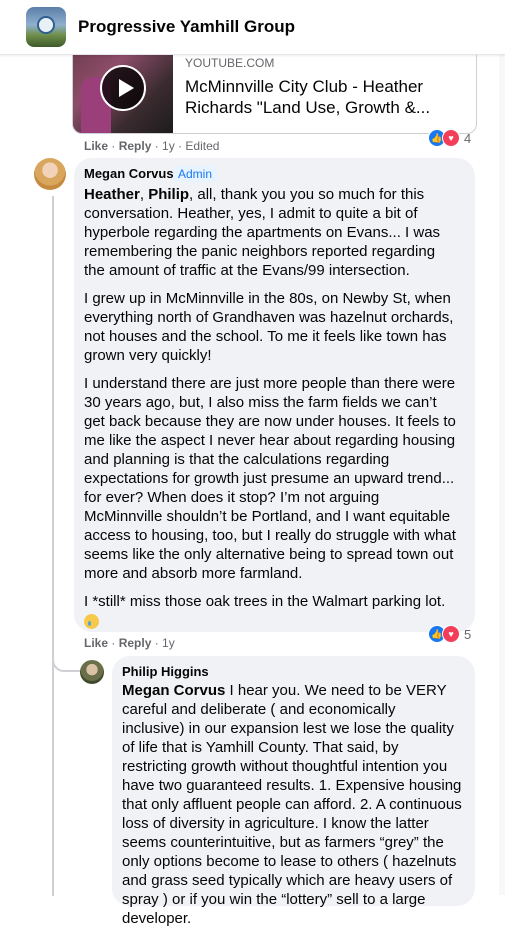 The height and width of the screenshot is (928, 505). I want to click on crying-face-emoji-icon, so click(91, 621).